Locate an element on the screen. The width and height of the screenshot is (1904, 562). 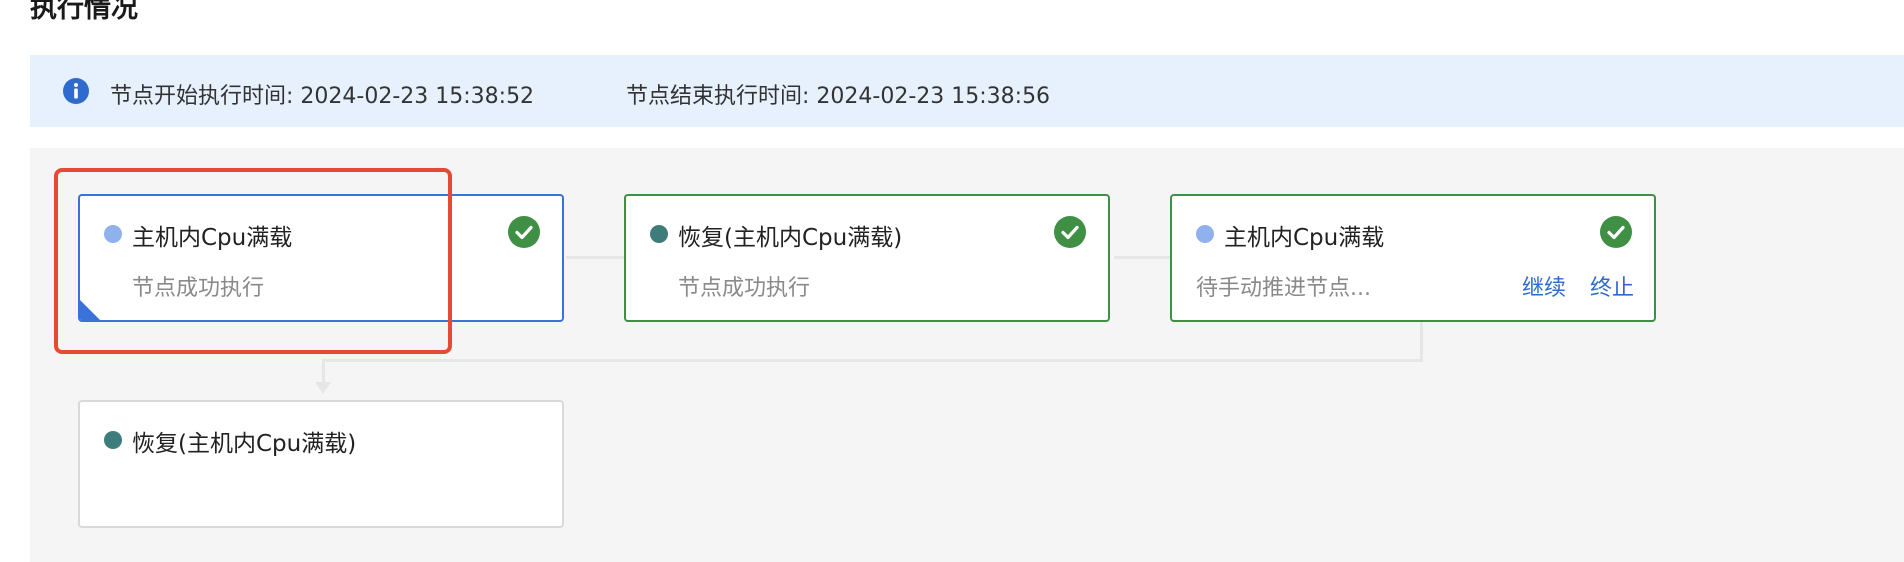
info-icon is located at coordinates (76, 91).